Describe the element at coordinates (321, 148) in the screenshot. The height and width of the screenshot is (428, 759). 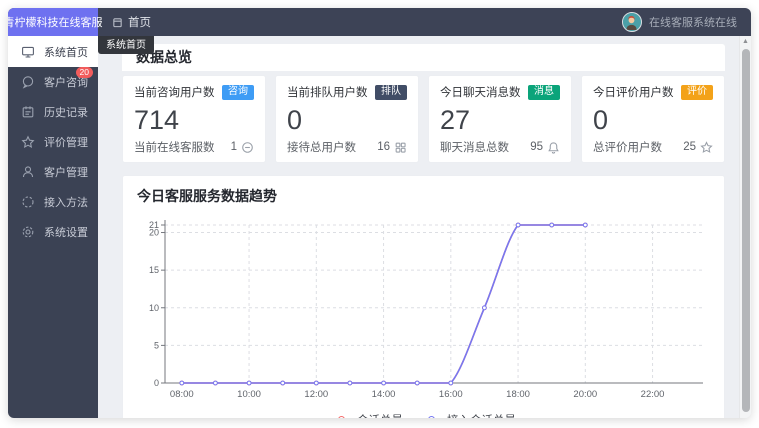
I see `stat-footer-label: 接待总用户数` at that location.